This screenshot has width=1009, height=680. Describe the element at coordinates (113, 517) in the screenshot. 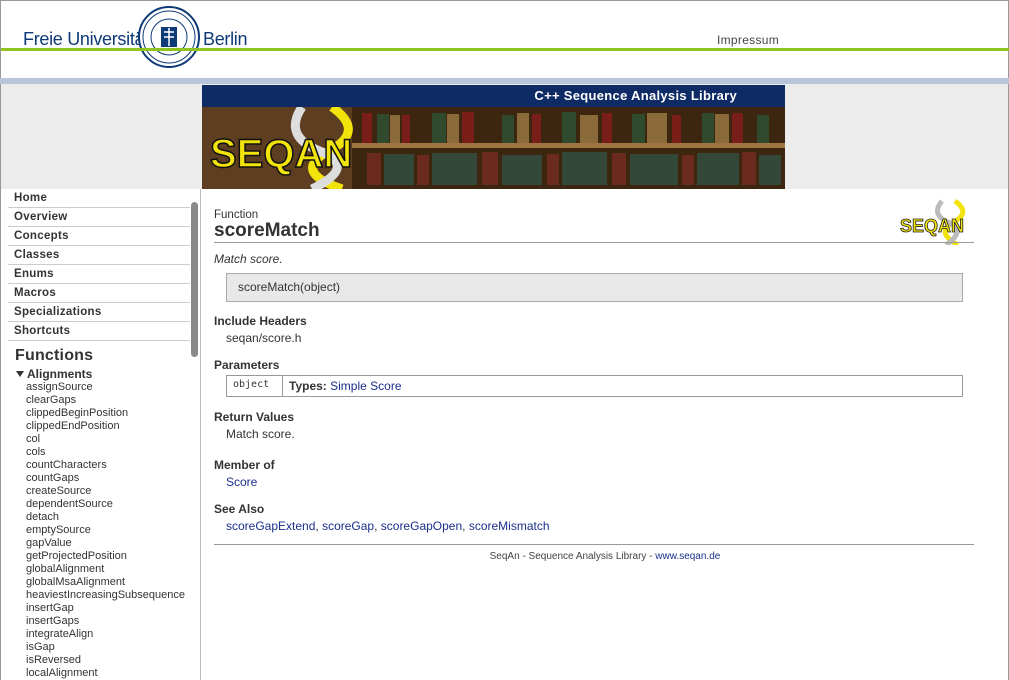

I see `function-link: detach` at that location.